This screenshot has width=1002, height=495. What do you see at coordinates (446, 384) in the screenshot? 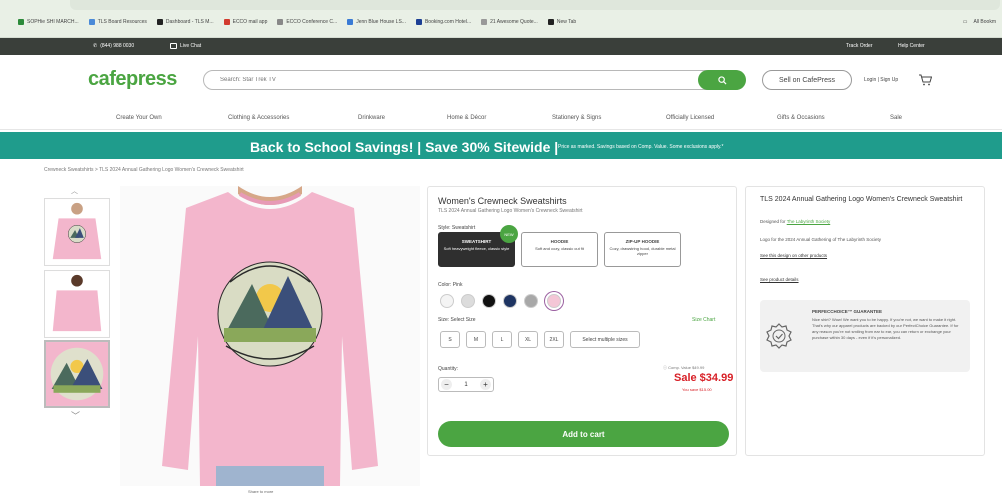
I see `decrease-quantity-button: −` at bounding box center [446, 384].